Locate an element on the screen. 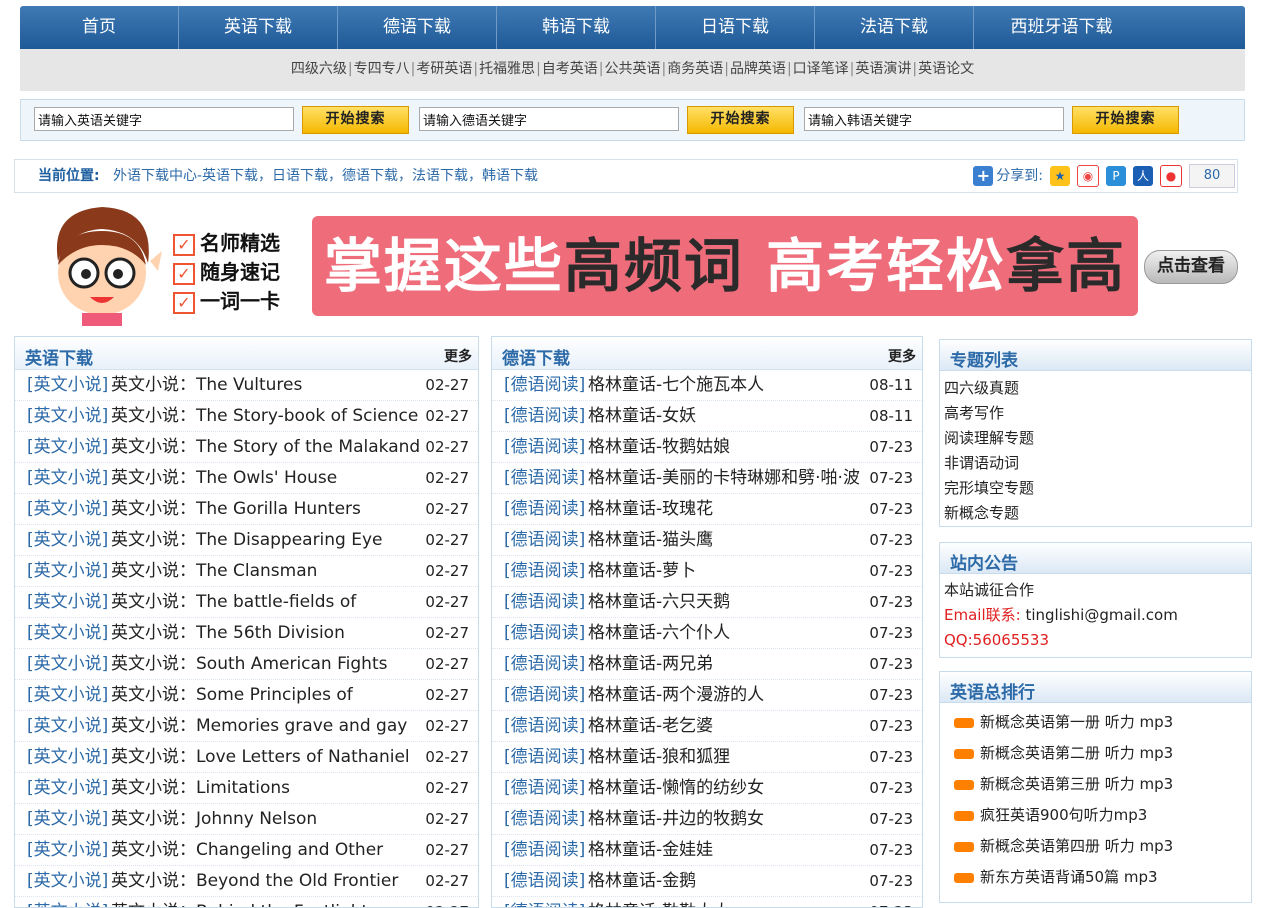 This screenshot has height=908, width=1263. row-title-link: 格林童话-猫头鹰 is located at coordinates (747, 540).